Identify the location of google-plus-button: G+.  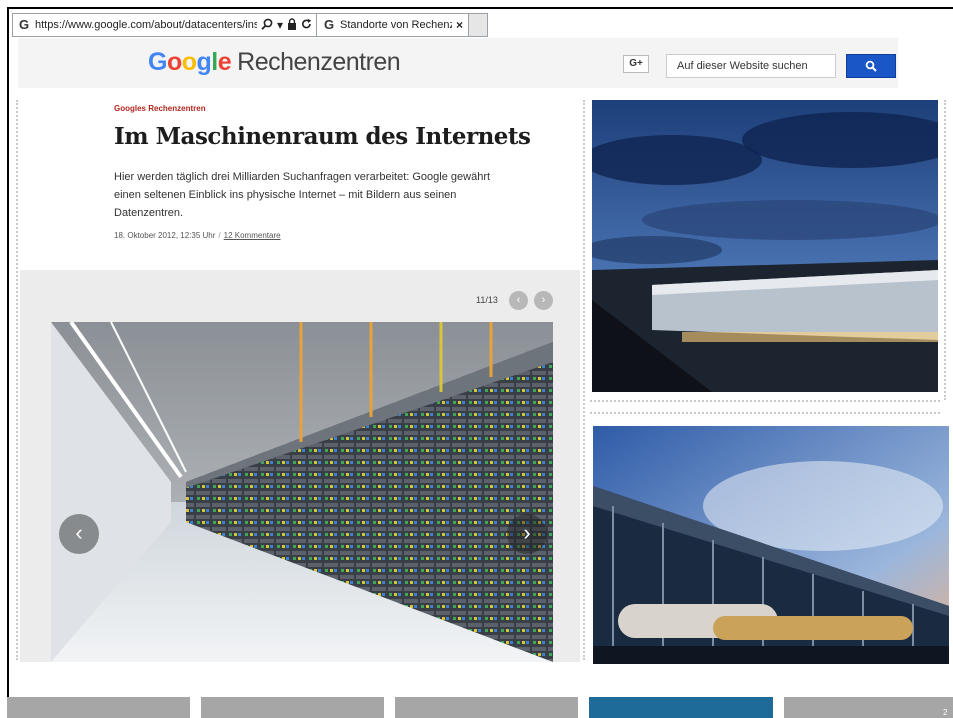
(636, 64).